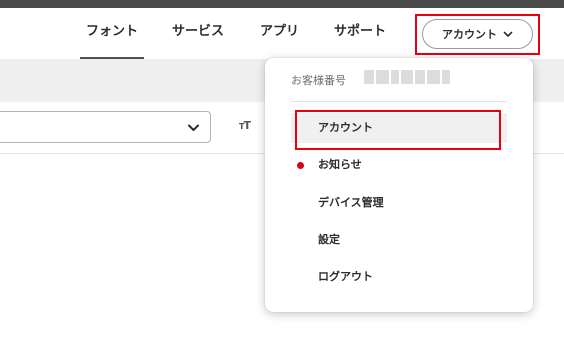  I want to click on text-size-glyph: T, so click(246, 125).